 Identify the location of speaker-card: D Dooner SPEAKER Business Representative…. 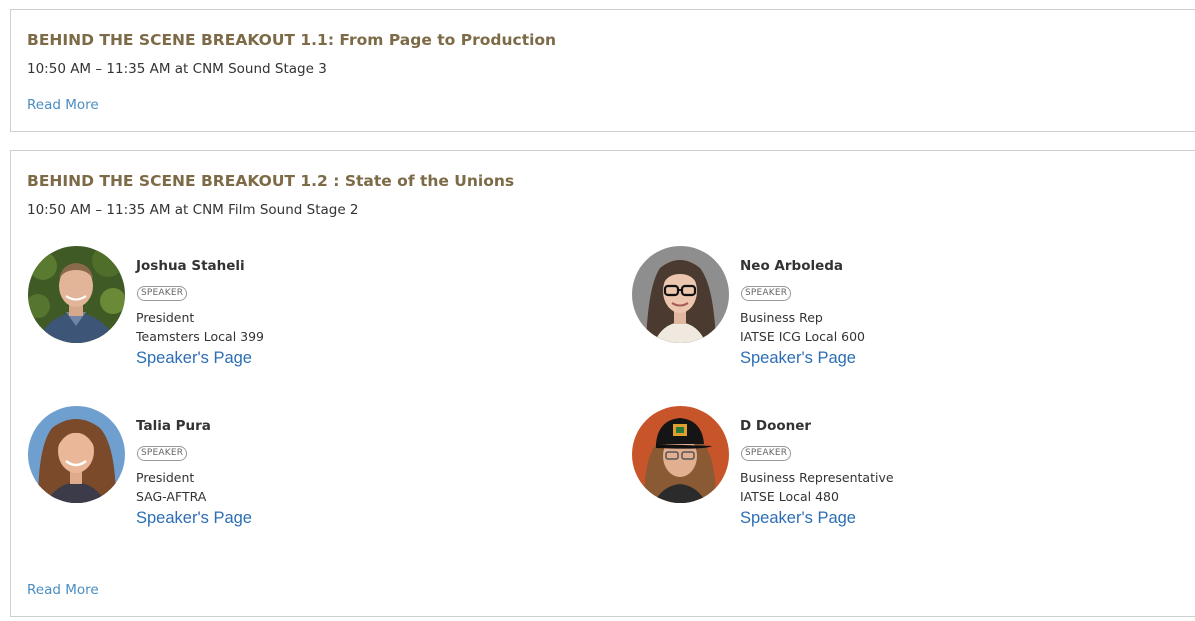
(882, 471).